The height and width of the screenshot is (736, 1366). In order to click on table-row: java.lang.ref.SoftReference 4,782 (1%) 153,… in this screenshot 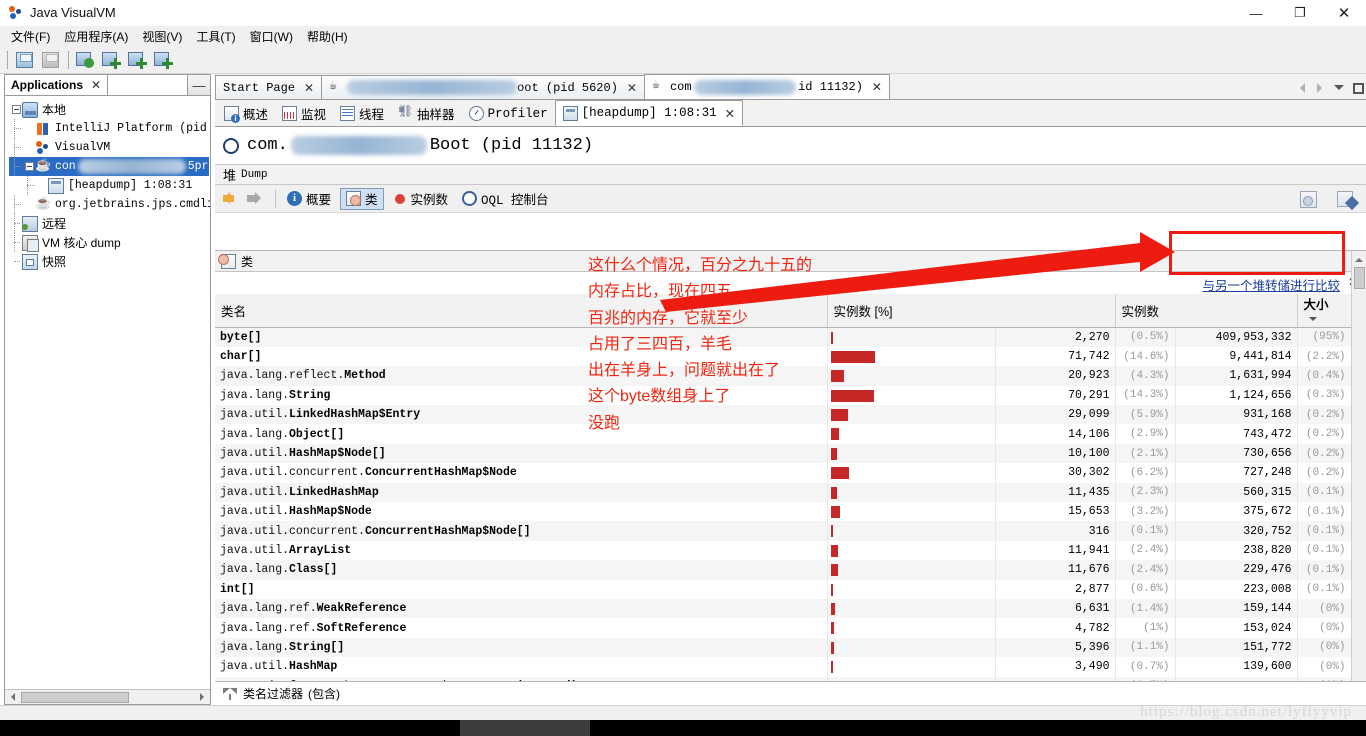, I will do `click(783, 628)`.